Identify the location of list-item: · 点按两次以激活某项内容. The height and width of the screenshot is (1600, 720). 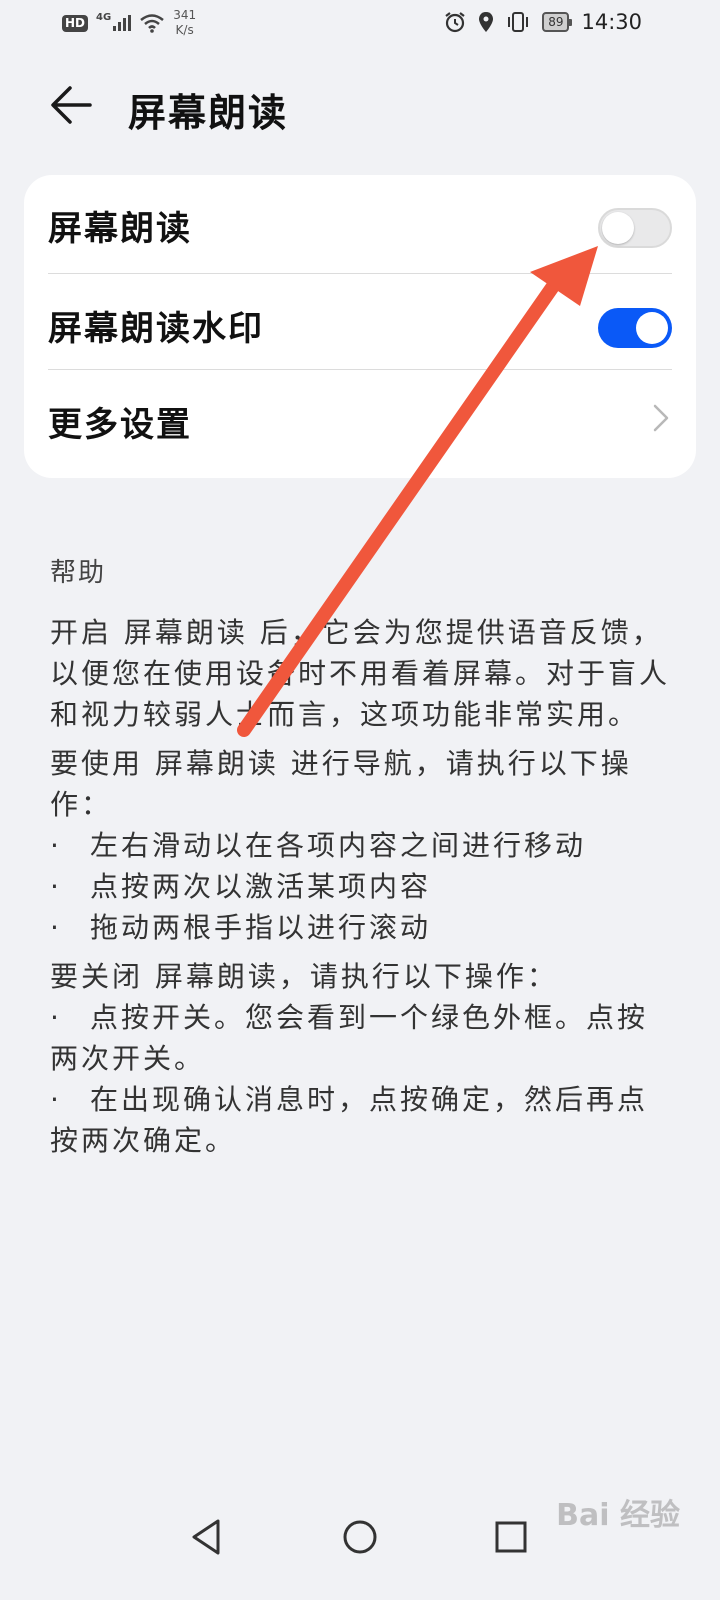
(360, 886).